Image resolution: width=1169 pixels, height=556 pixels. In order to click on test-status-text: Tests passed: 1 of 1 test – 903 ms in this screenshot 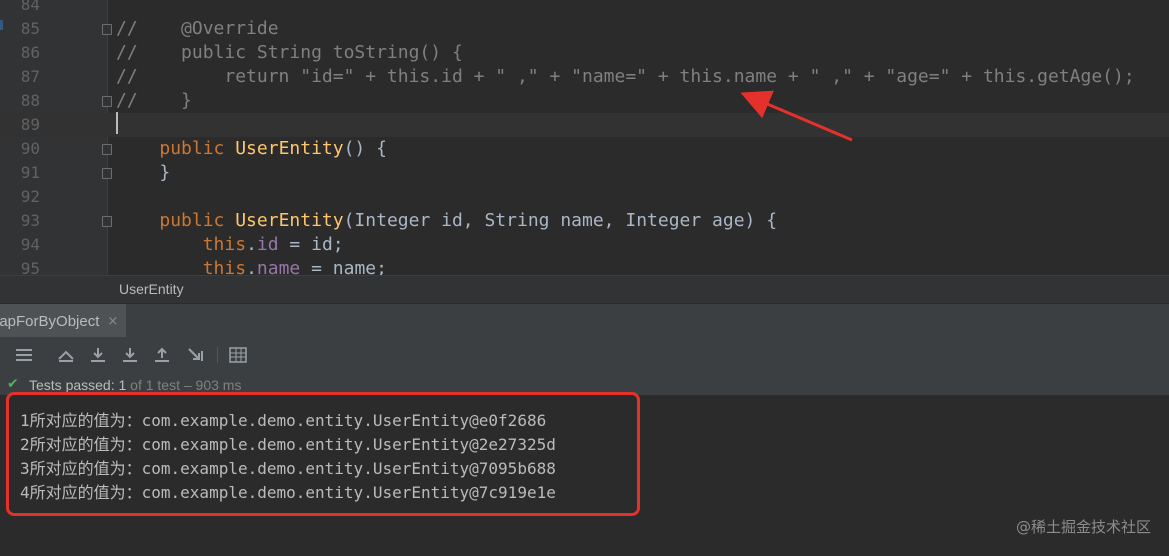, I will do `click(135, 385)`.